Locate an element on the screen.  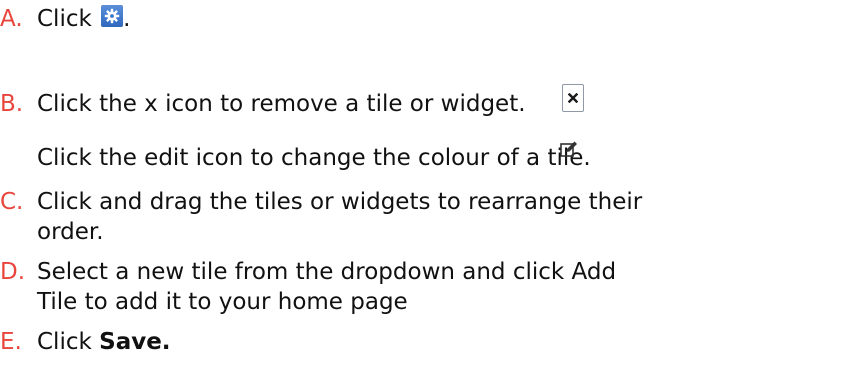
step-a: A. Click . is located at coordinates (65, 19).